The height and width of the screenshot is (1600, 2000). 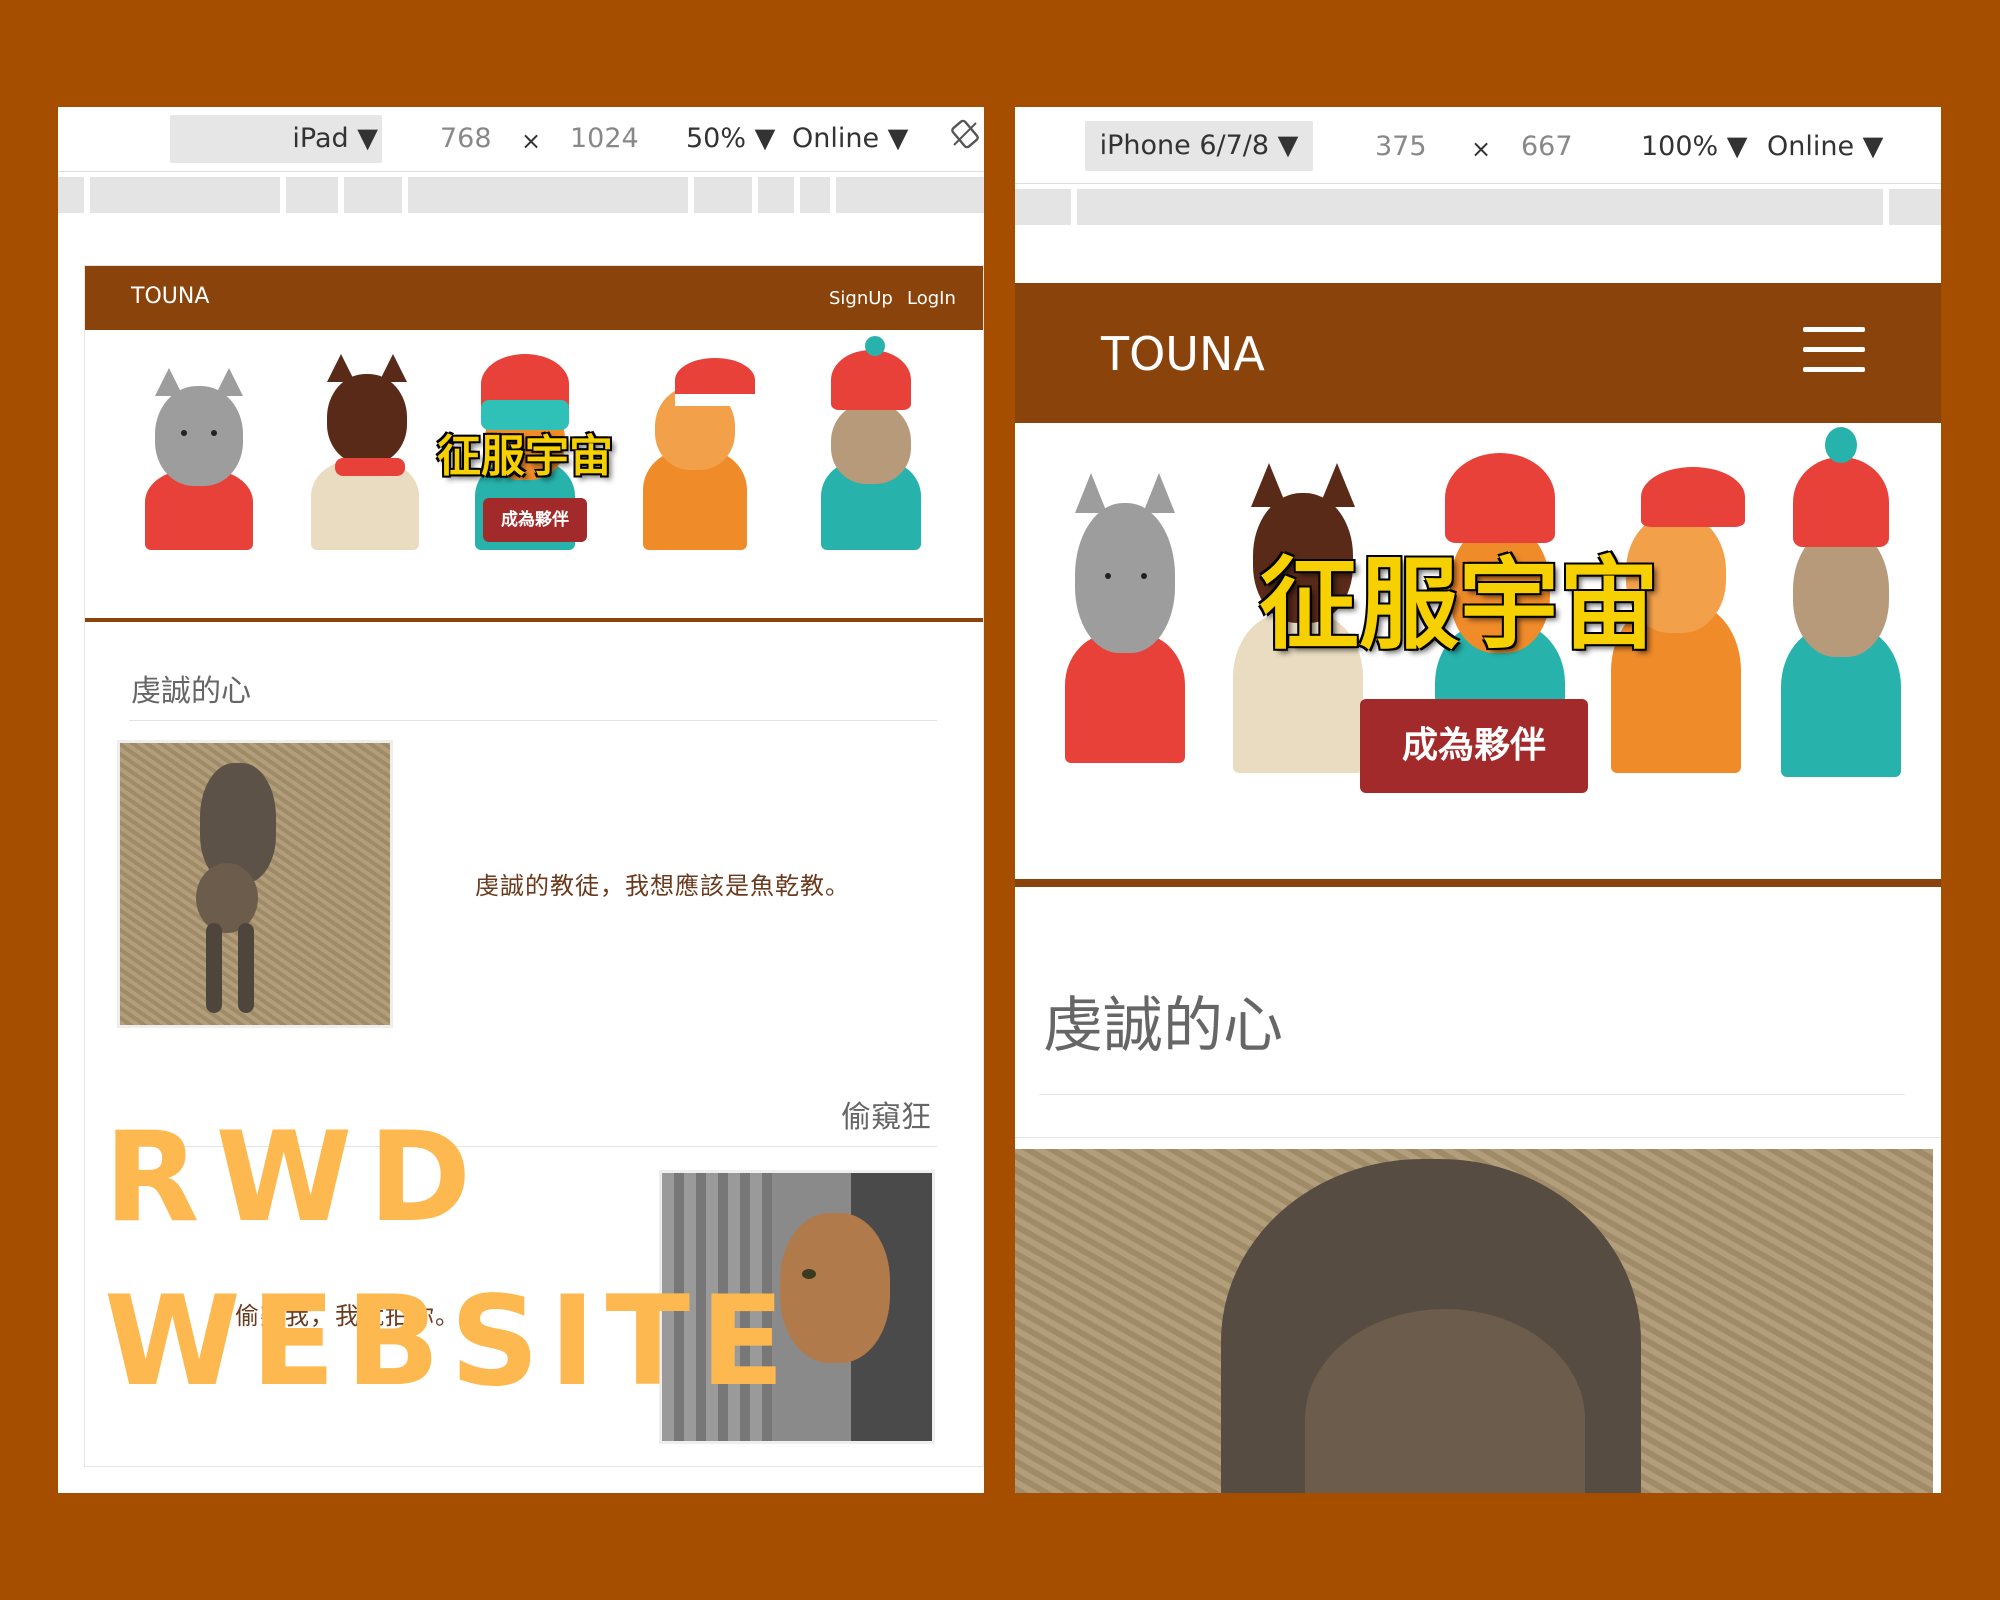 What do you see at coordinates (965, 134) in the screenshot?
I see `rotate-icon` at bounding box center [965, 134].